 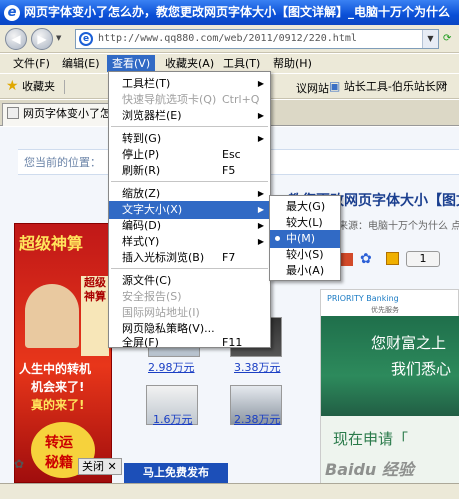 I want to click on history-dropdown-icon: ▼, so click(x=58, y=38).